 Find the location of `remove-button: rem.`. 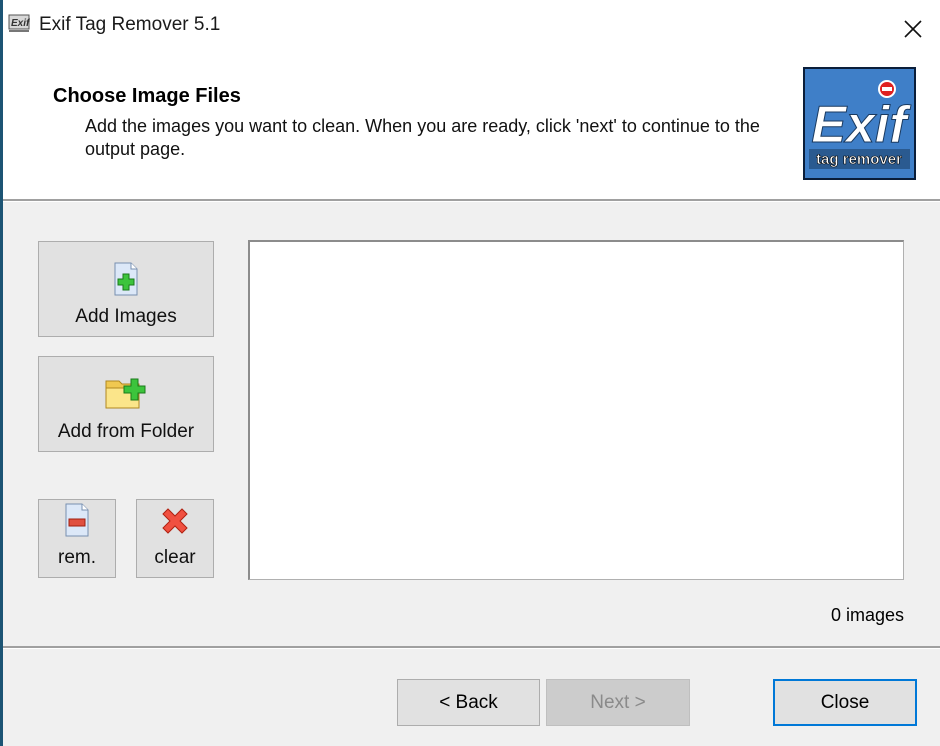

remove-button: rem. is located at coordinates (77, 538).